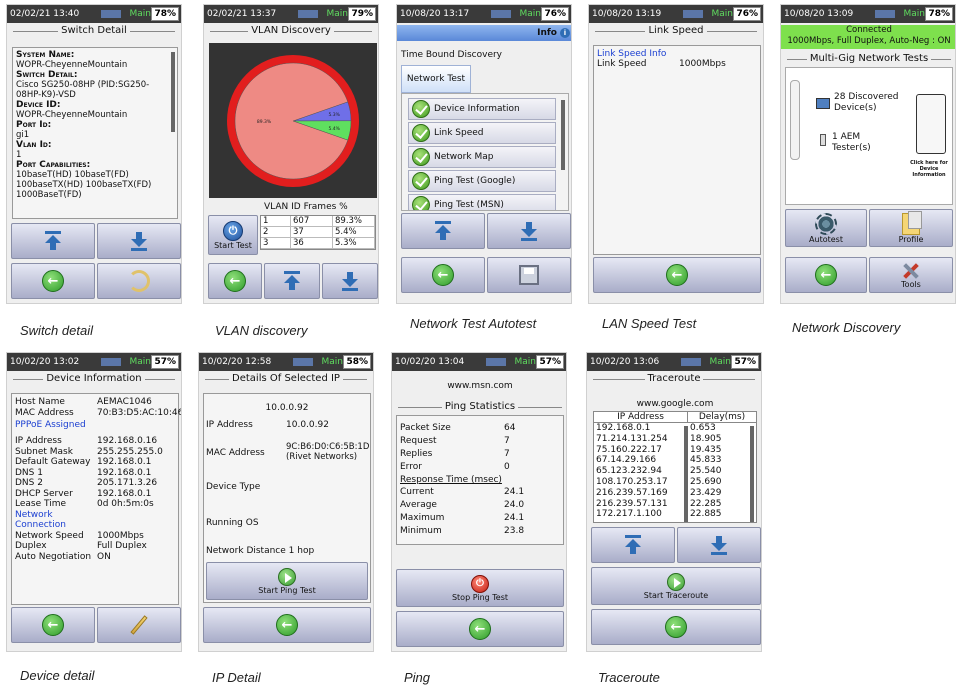  What do you see at coordinates (95, 425) in the screenshot?
I see `pppoe-assigned: PPPoE Assigned` at bounding box center [95, 425].